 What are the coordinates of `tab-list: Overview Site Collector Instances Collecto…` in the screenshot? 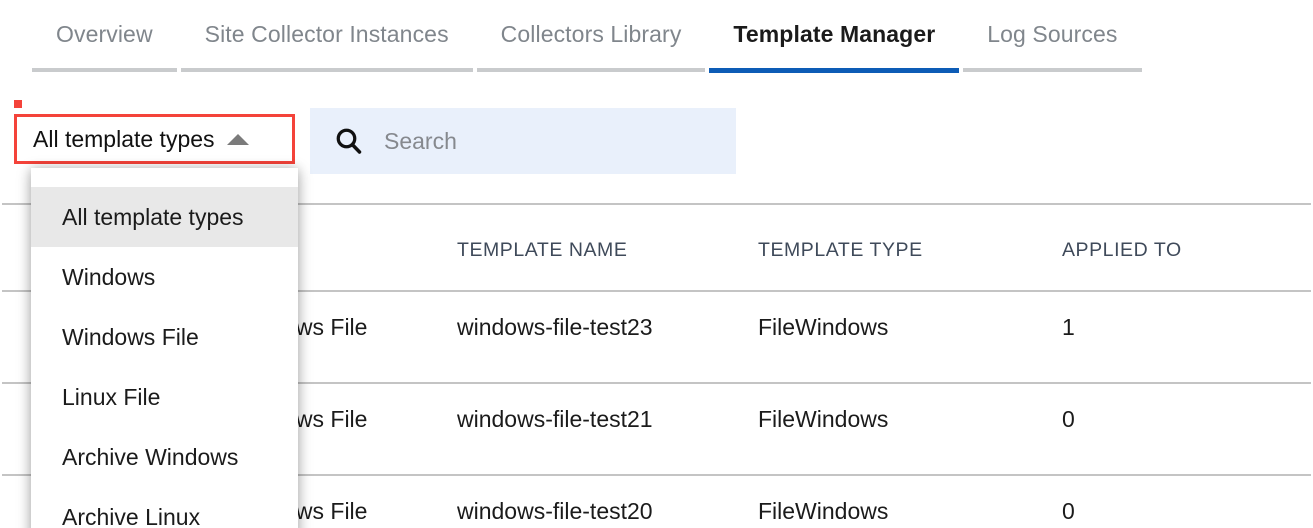 It's located at (587, 37).